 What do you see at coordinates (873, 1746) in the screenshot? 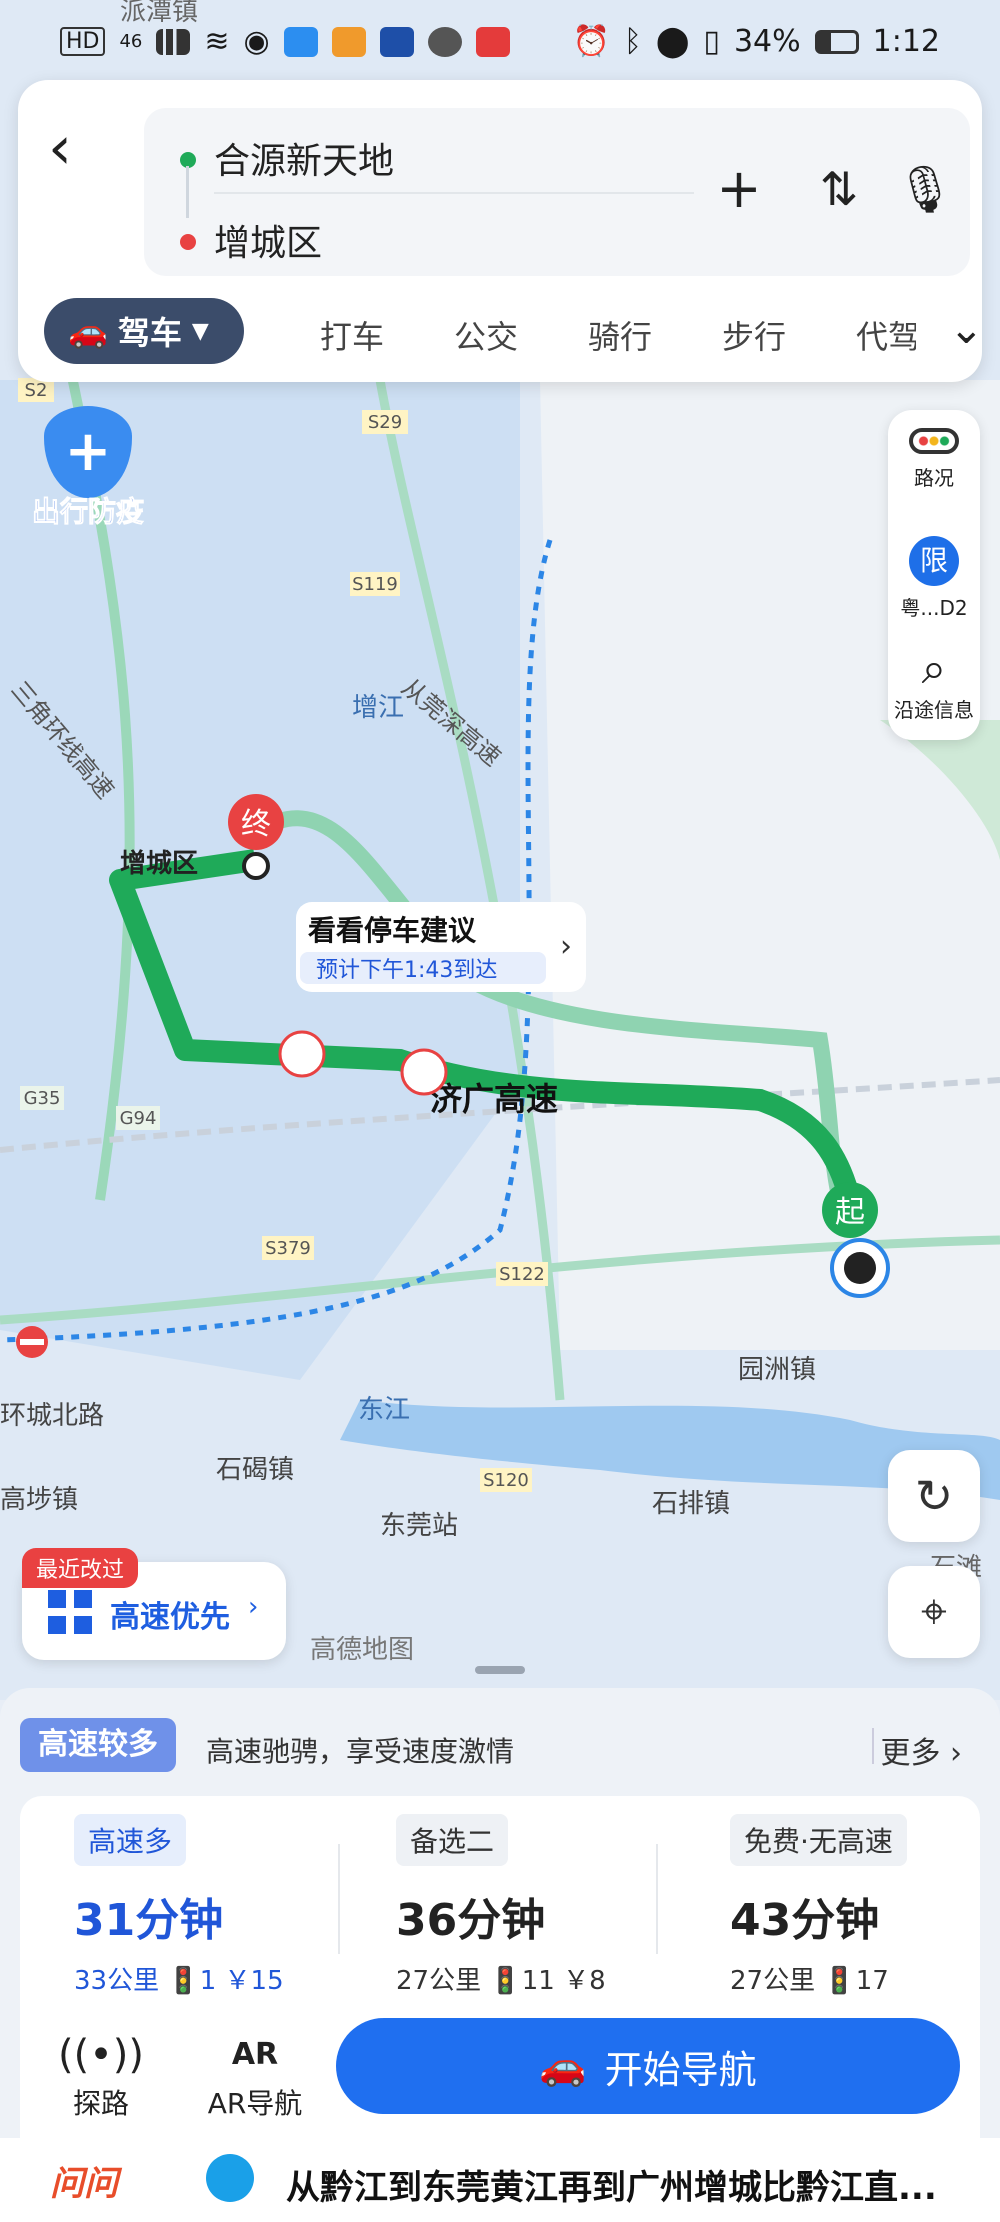
I see `tip-separator` at bounding box center [873, 1746].